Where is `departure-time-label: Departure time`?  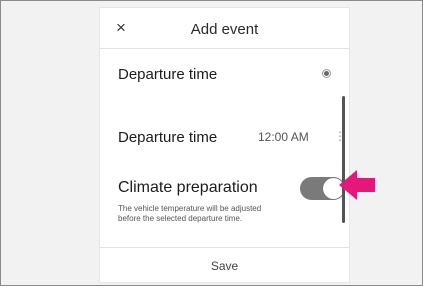 departure-time-label: Departure time is located at coordinates (168, 137).